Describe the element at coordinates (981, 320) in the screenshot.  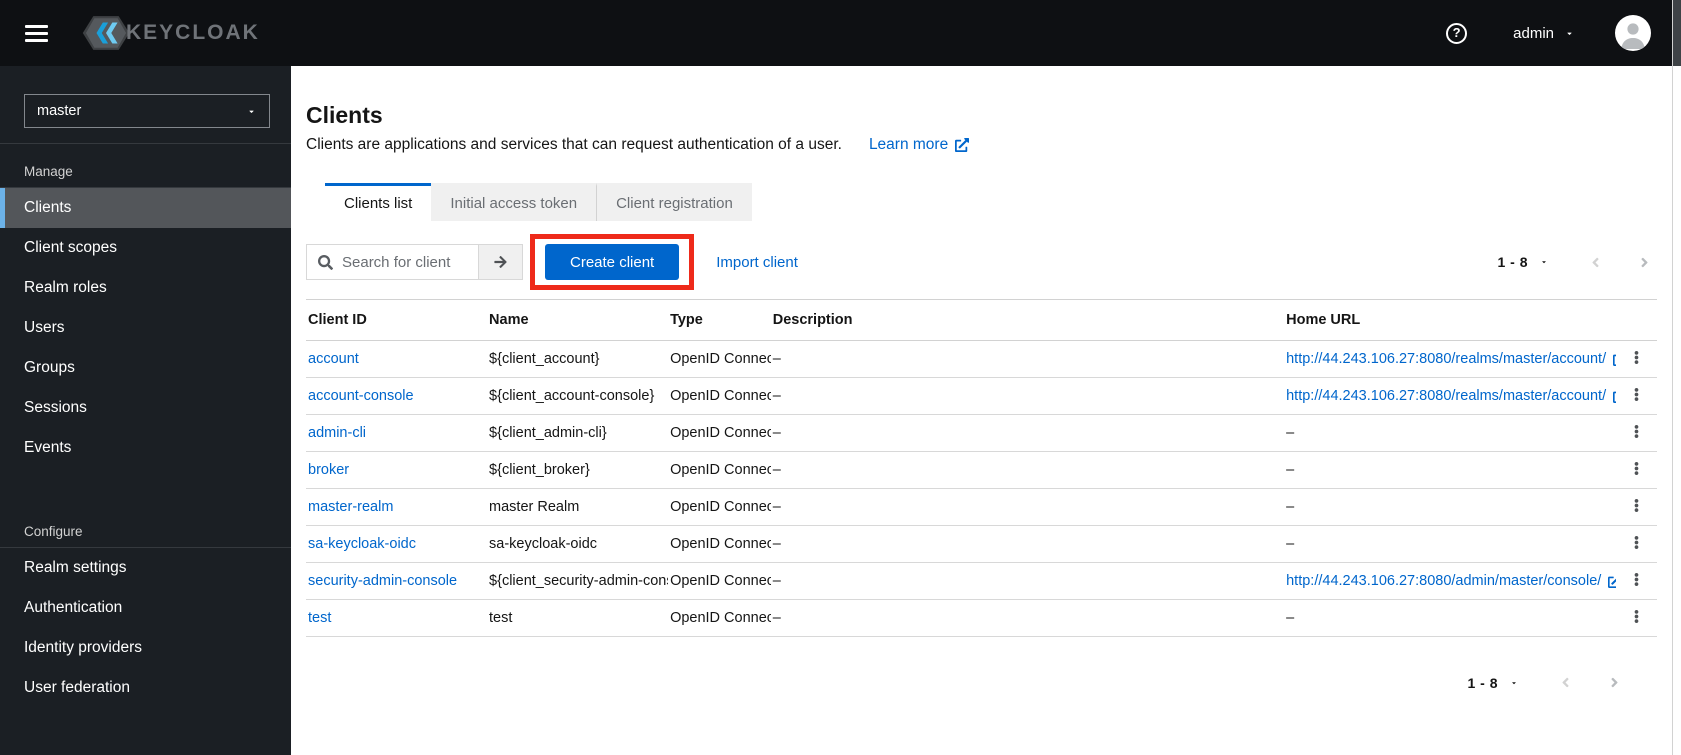
I see `table-header: Client ID Name Type Description Home URL` at that location.